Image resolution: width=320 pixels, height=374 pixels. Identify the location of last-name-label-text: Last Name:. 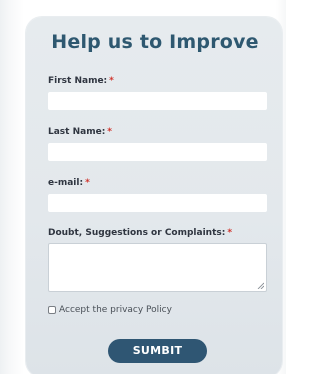
(77, 132).